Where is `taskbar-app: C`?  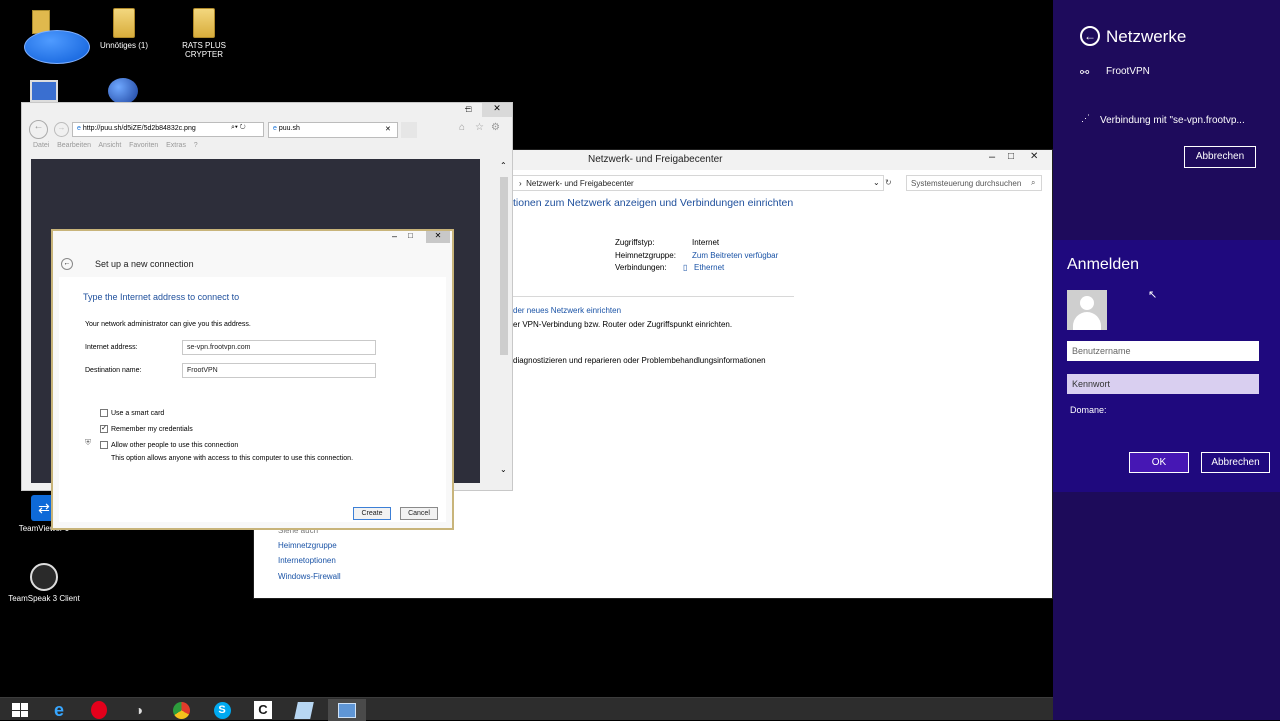
taskbar-app: C is located at coordinates (263, 710).